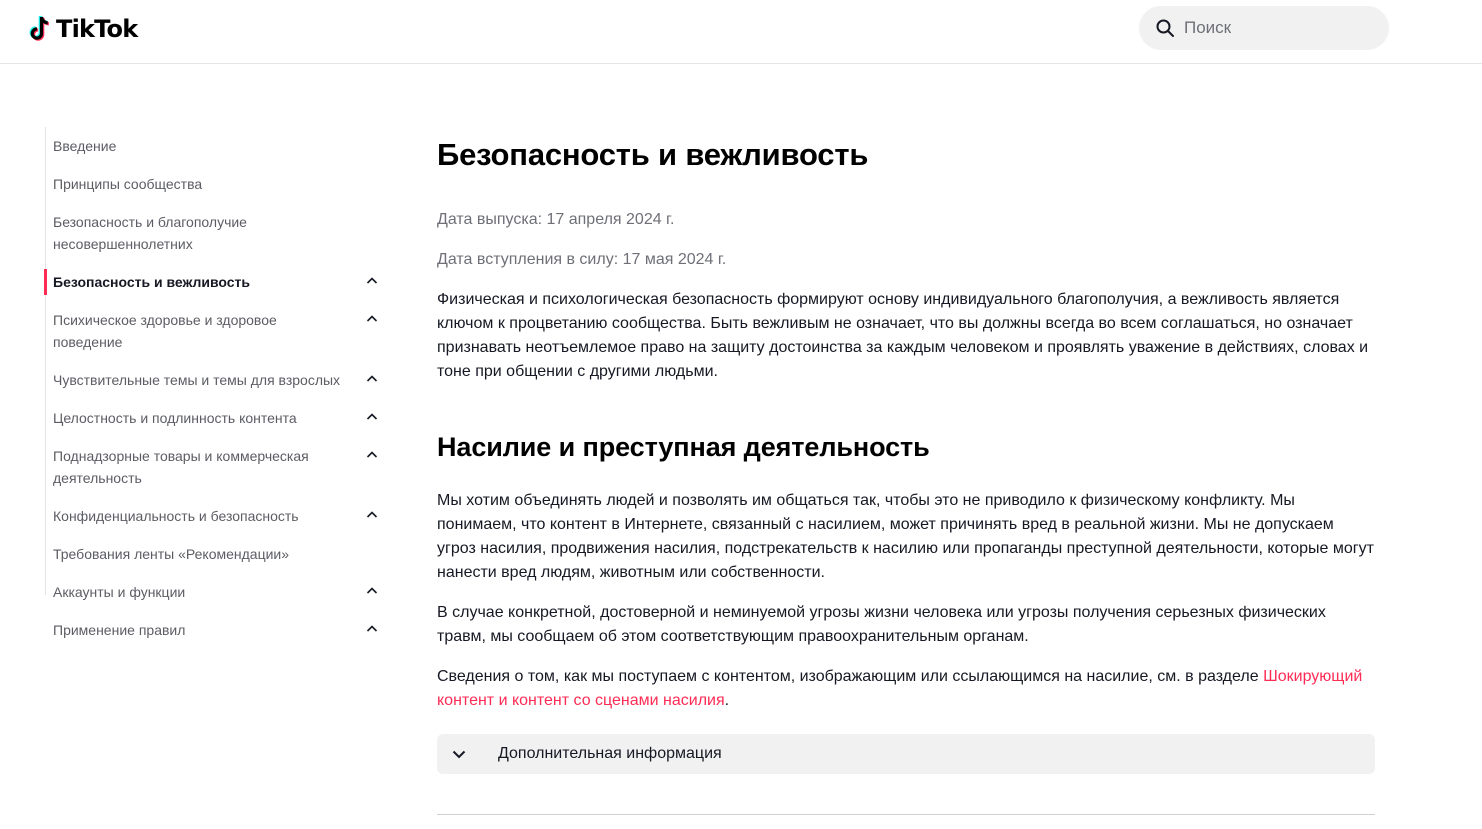 Image resolution: width=1482 pixels, height=829 pixels. What do you see at coordinates (610, 753) in the screenshot?
I see `accordion-label: Дополнительная информация` at bounding box center [610, 753].